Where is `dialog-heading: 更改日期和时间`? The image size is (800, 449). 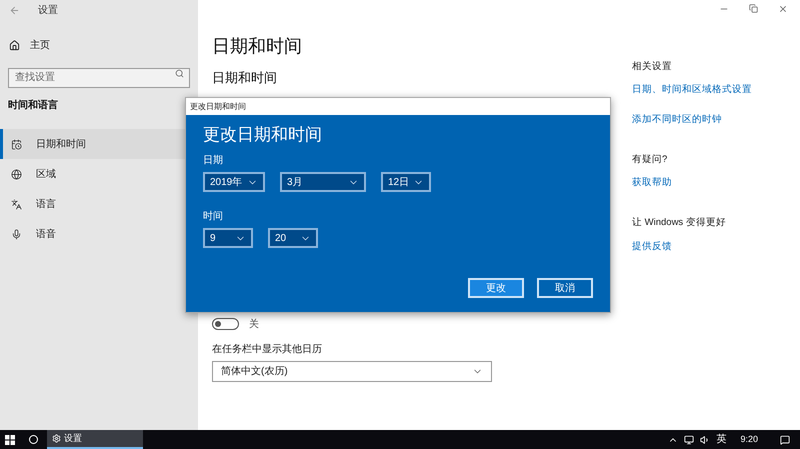 dialog-heading: 更改日期和时间 is located at coordinates (263, 135).